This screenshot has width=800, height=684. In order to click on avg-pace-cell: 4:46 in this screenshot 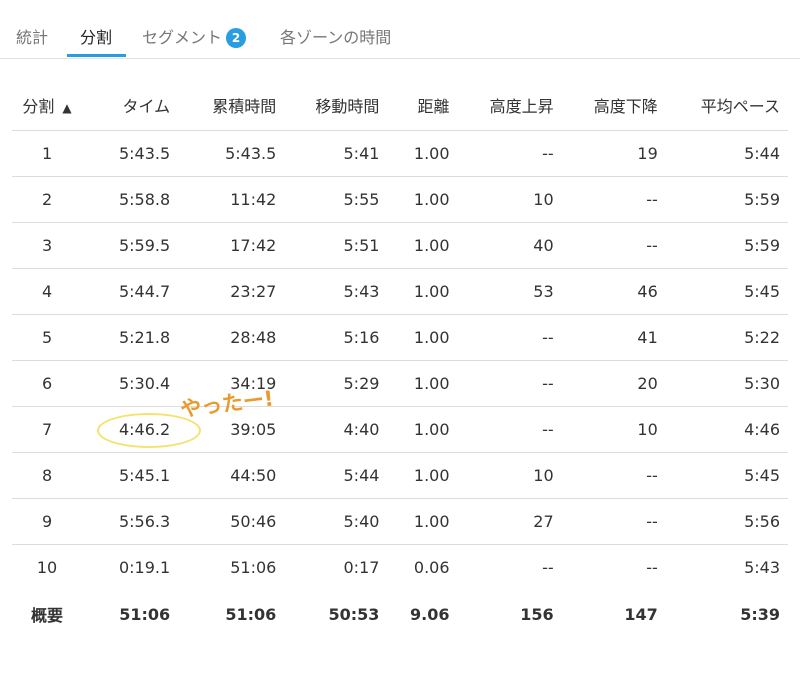, I will do `click(722, 429)`.